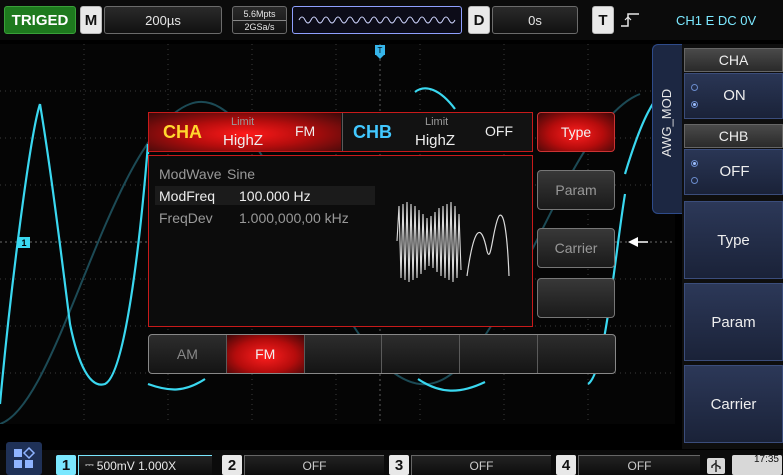 The height and width of the screenshot is (475, 783). What do you see at coordinates (182, 132) in the screenshot?
I see `cha-label: CHA` at bounding box center [182, 132].